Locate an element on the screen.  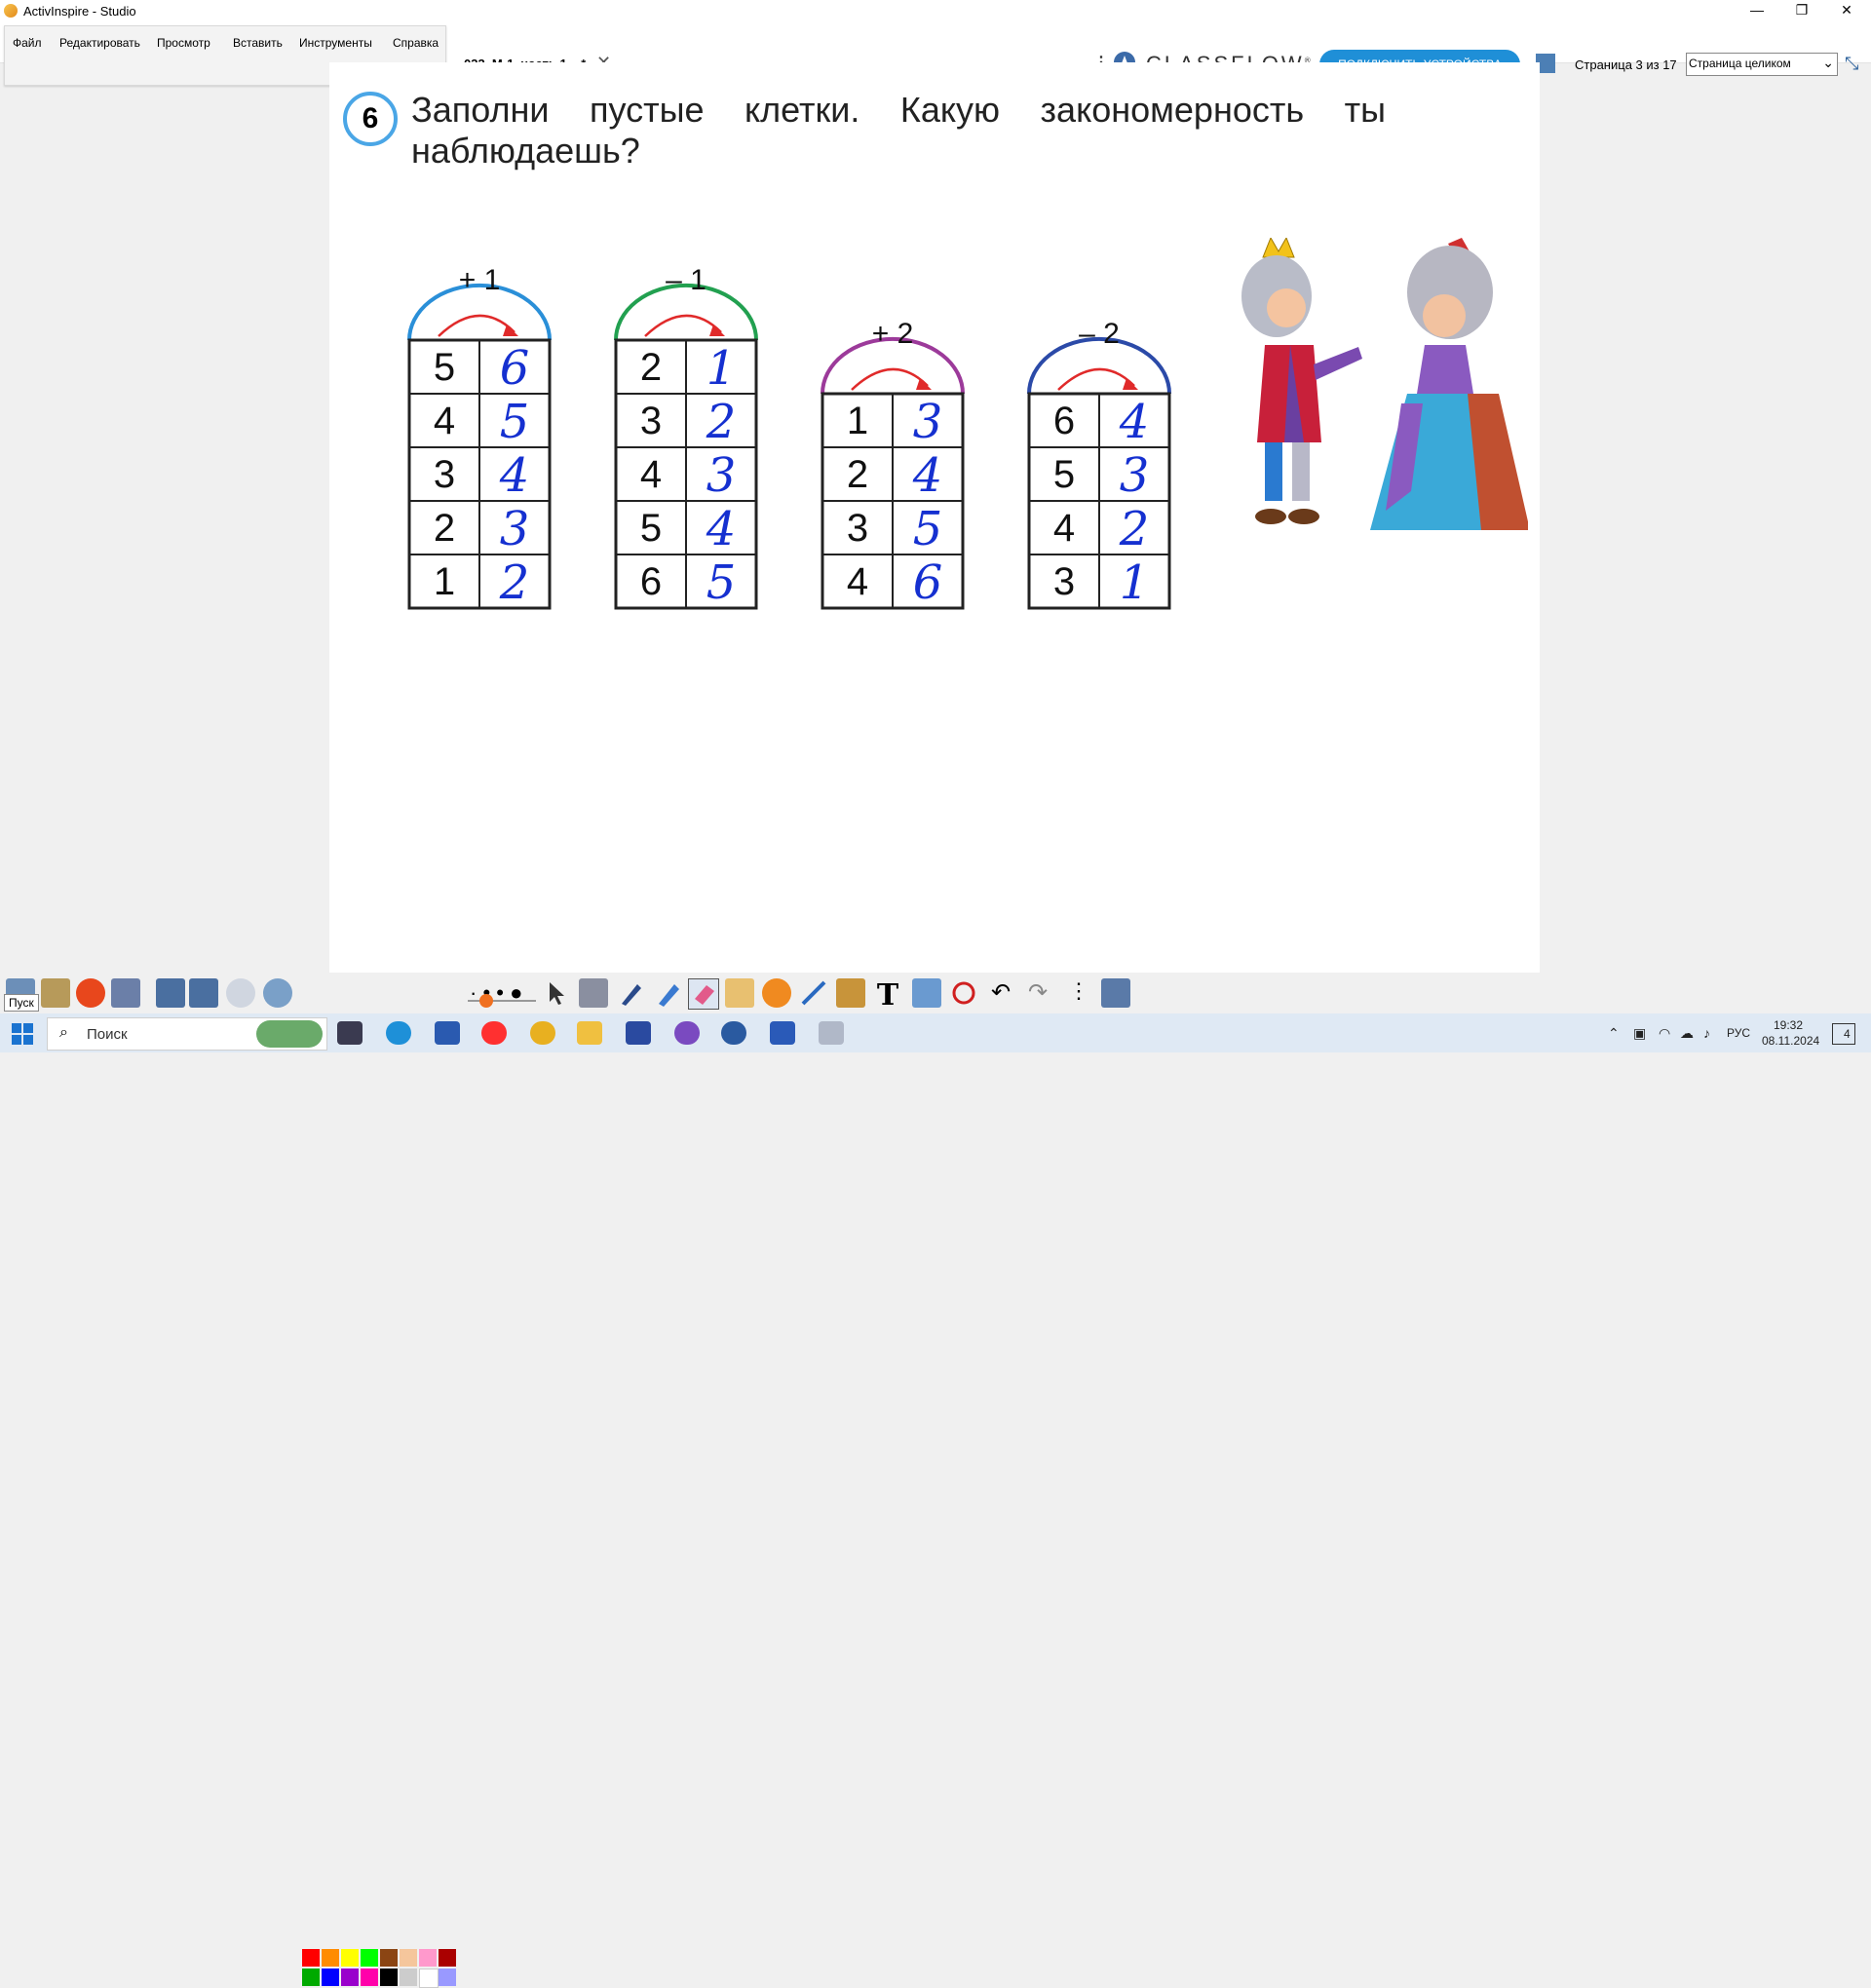
onedrive-icon: ☁ is located at coordinates (1687, 1033).